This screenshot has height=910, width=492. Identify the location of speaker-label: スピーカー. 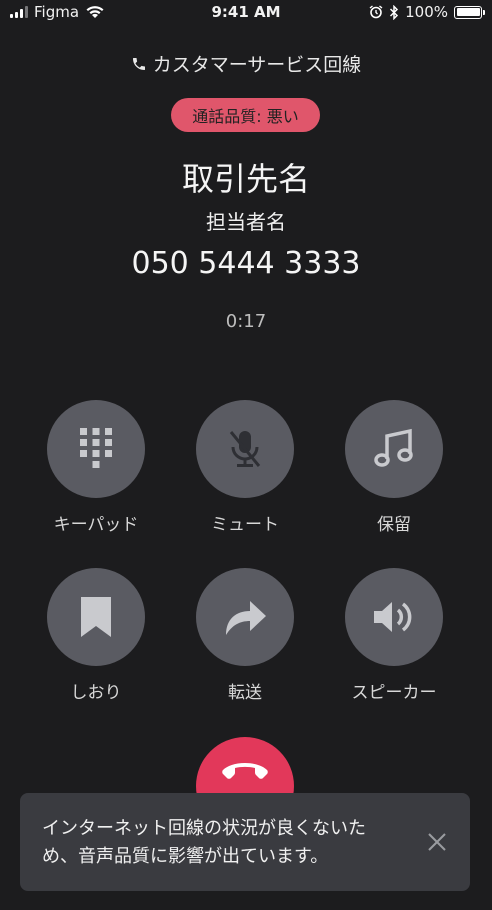
(394, 693).